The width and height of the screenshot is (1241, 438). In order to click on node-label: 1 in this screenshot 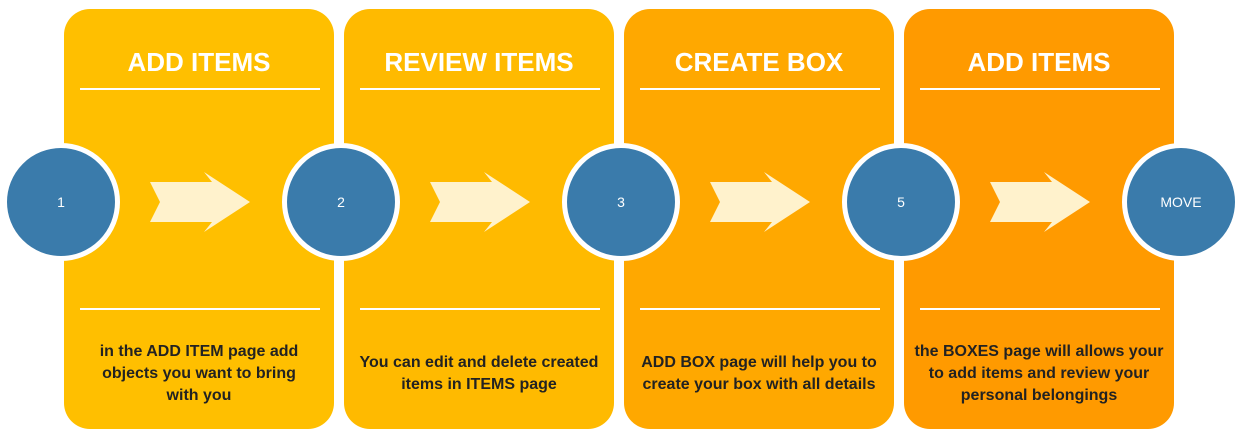, I will do `click(61, 202)`.